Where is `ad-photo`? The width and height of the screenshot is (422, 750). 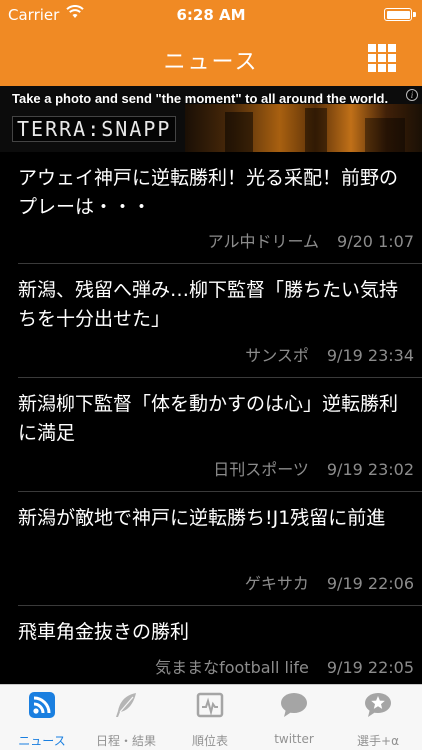
ad-photo is located at coordinates (303, 128).